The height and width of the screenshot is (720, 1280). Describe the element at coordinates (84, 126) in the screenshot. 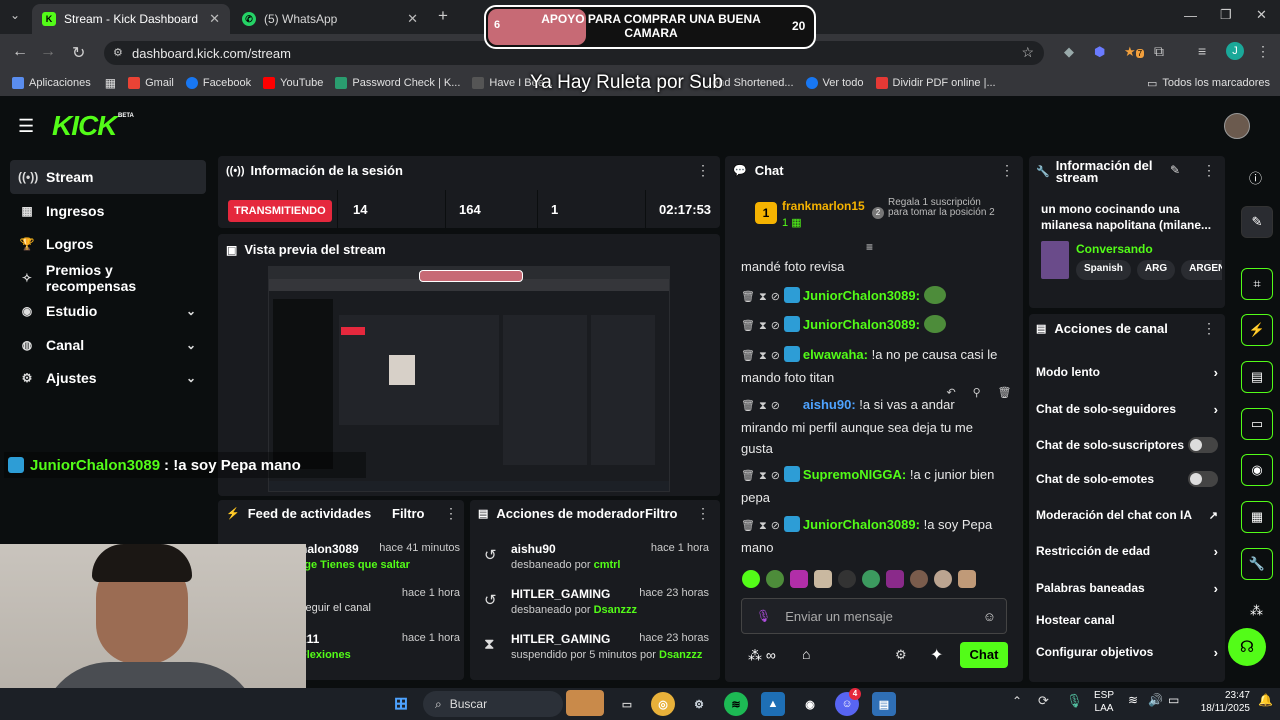

I see `kick-logo: KICK` at that location.